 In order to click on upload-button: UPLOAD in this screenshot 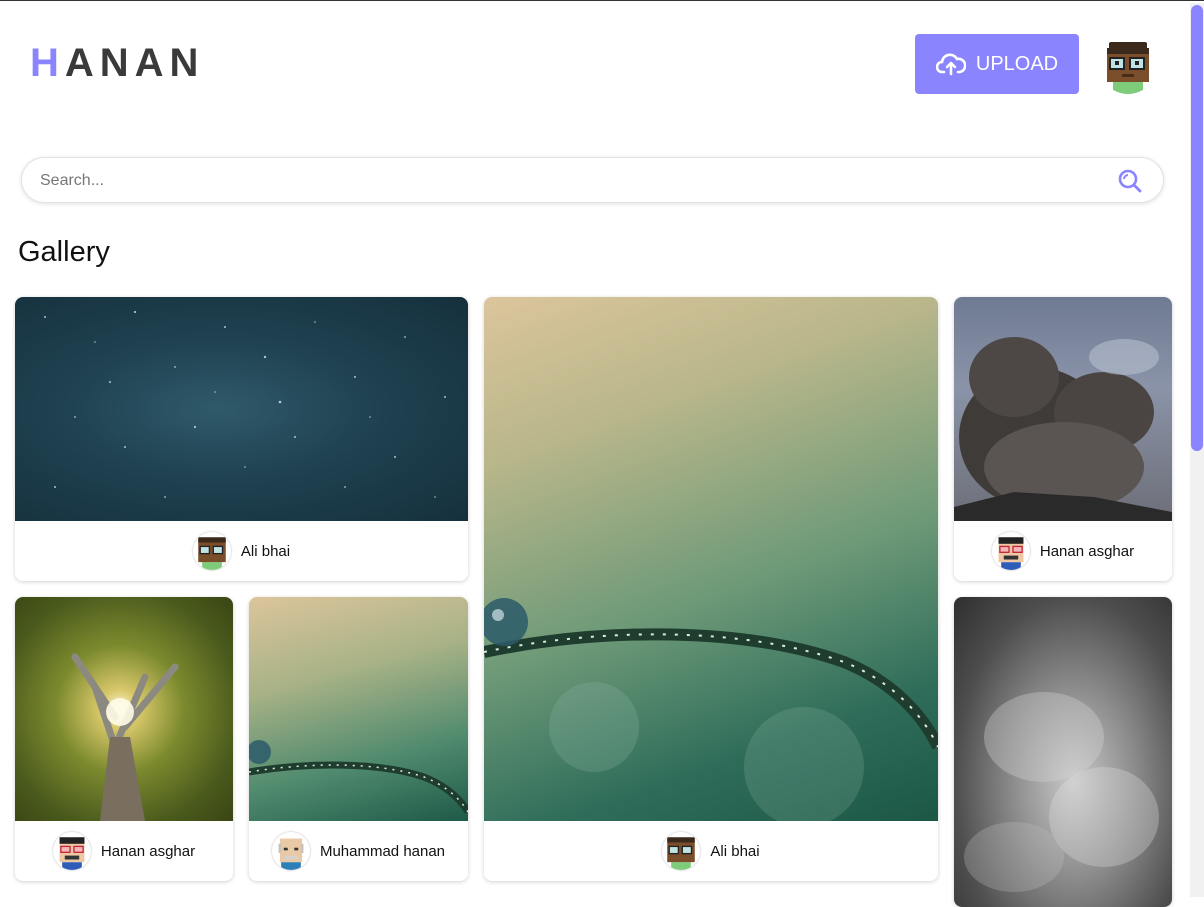, I will do `click(997, 64)`.